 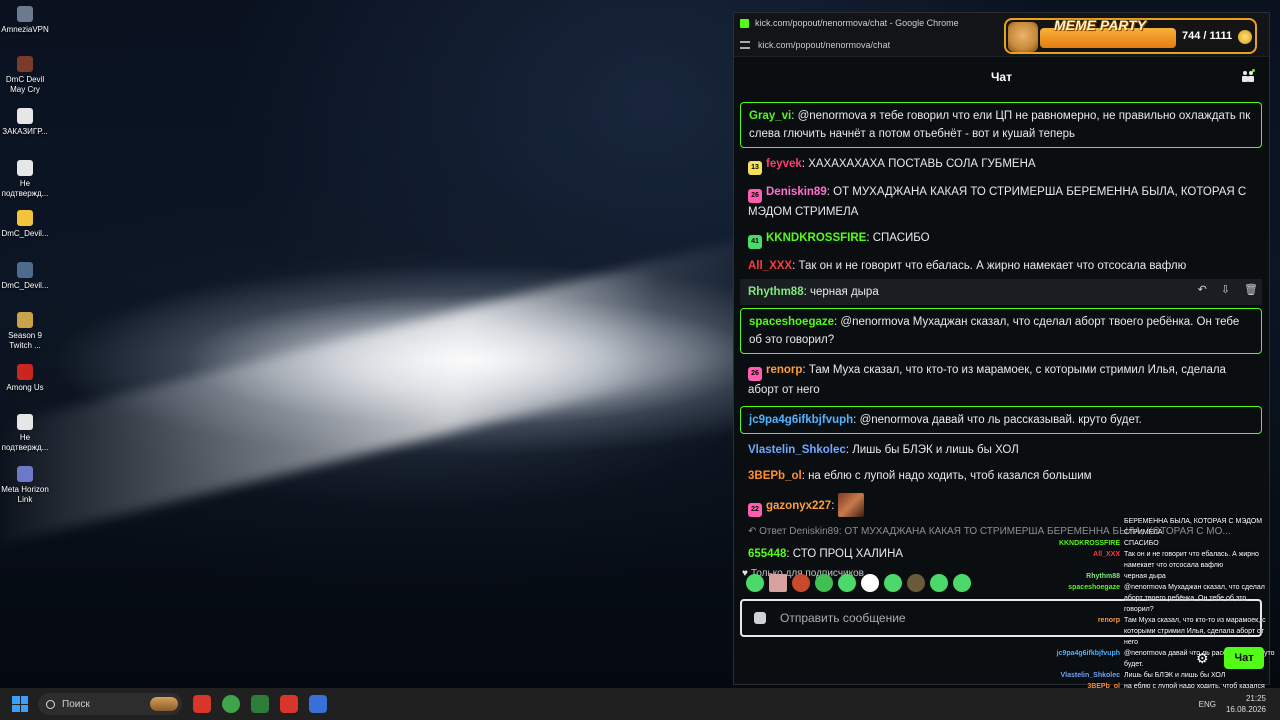 What do you see at coordinates (1023, 37) in the screenshot?
I see `doge-icon` at bounding box center [1023, 37].